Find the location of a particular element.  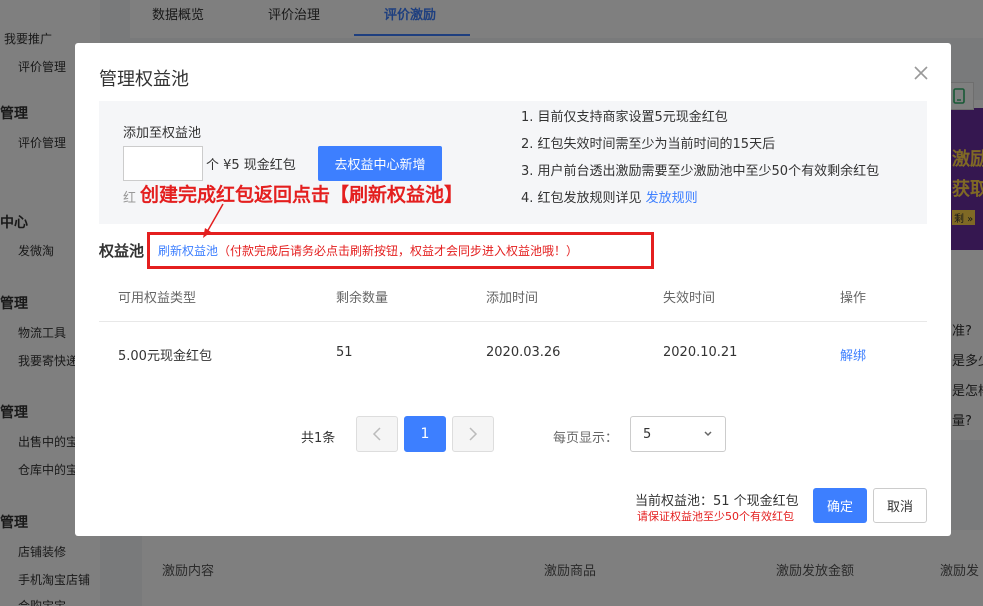

rule-item: 3. 用户前台透出激励需要至少激励池中至少50个有效剩余红包 is located at coordinates (700, 171).